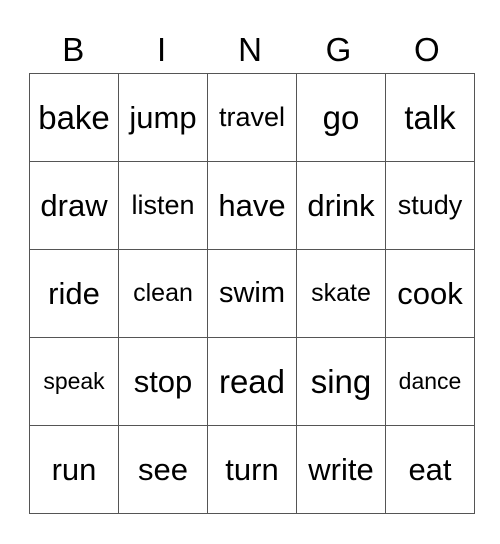 Image resolution: width=500 pixels, height=544 pixels. I want to click on bingo-cell: clean, so click(163, 293).